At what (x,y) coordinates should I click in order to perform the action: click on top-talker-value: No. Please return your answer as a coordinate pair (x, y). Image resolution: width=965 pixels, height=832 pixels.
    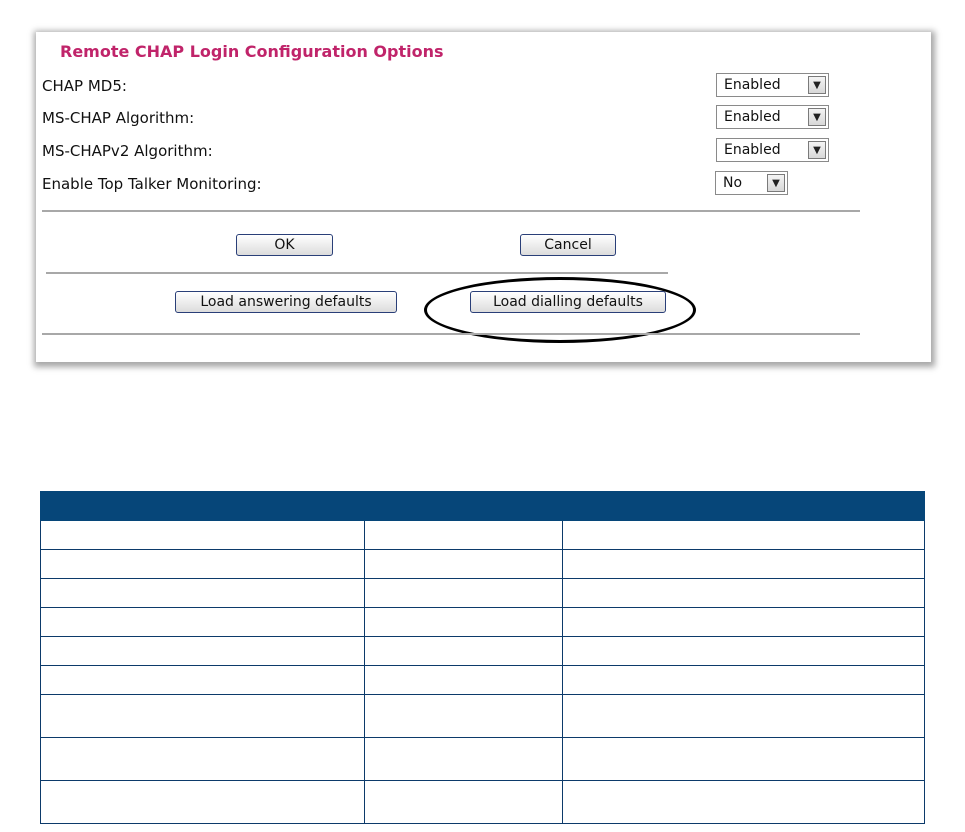
    Looking at the image, I should click on (733, 183).